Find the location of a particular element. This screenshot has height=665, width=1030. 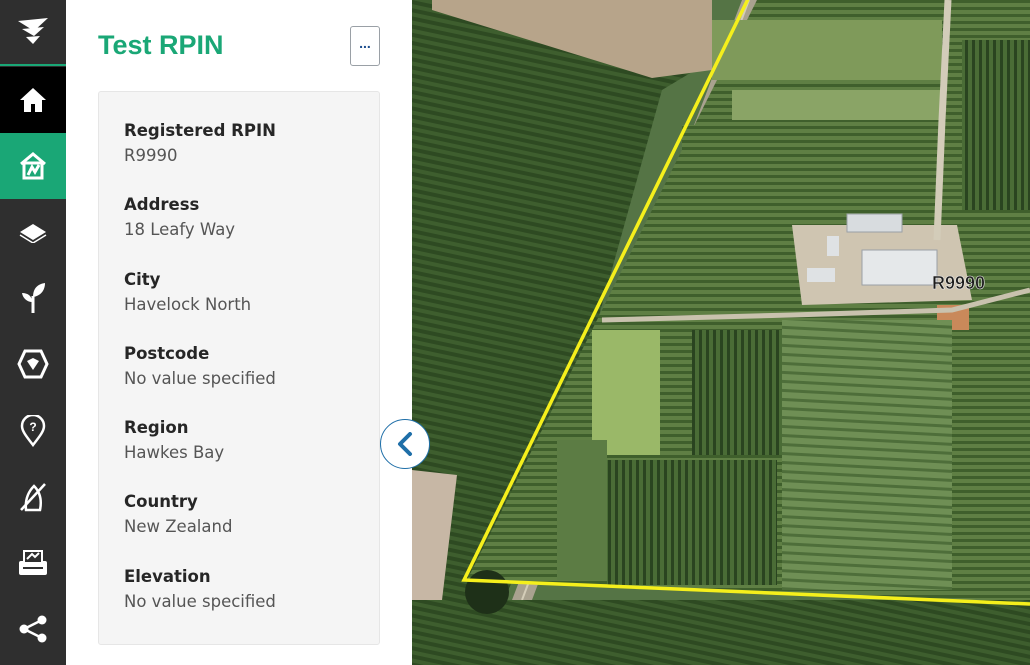

home-icon is located at coordinates (33, 100).